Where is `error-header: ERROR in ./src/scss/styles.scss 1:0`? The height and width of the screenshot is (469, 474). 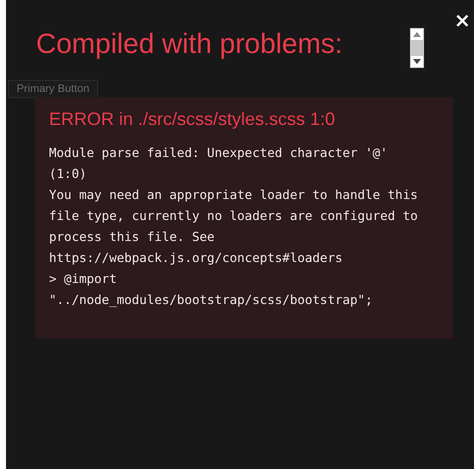 error-header: ERROR in ./src/scss/styles.scss 1:0 is located at coordinates (192, 119).